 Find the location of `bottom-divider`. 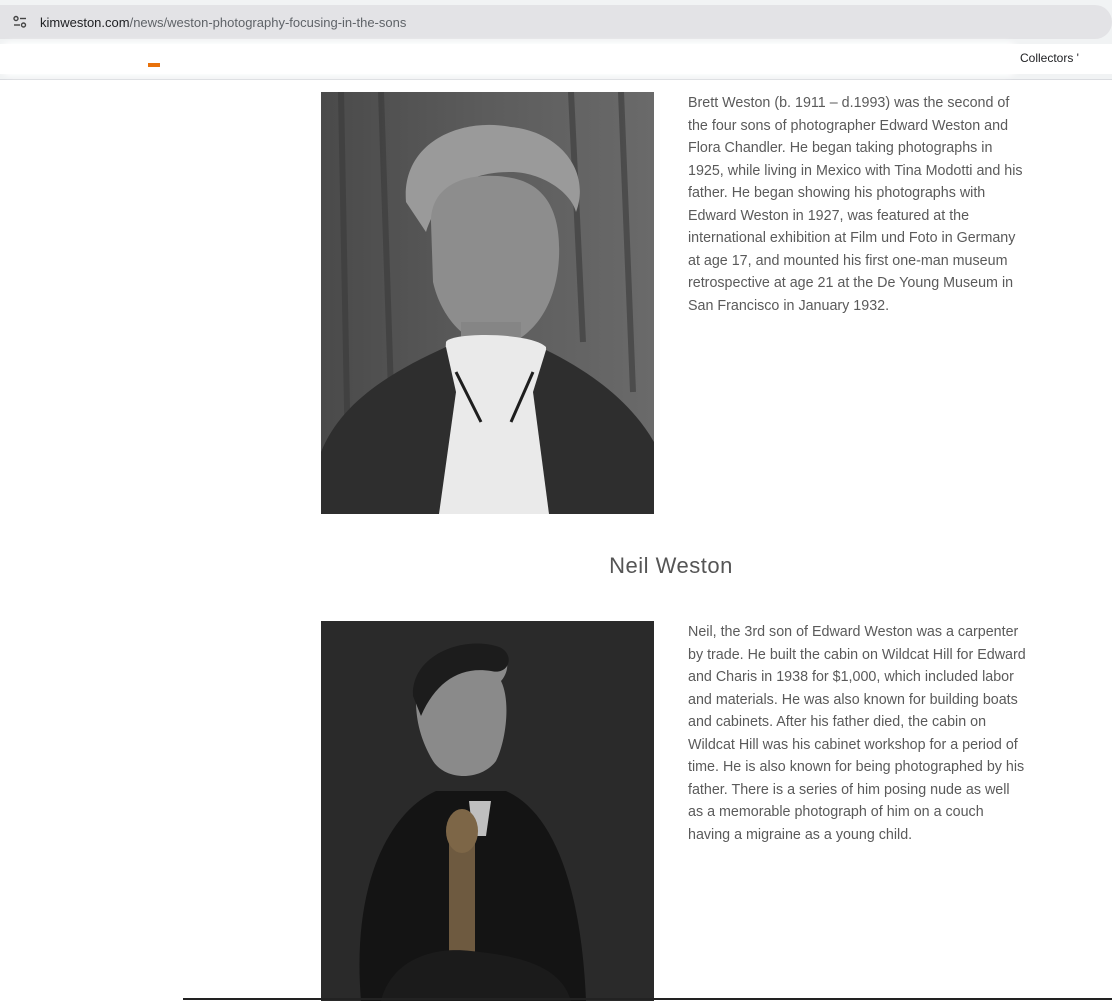

bottom-divider is located at coordinates (647, 999).